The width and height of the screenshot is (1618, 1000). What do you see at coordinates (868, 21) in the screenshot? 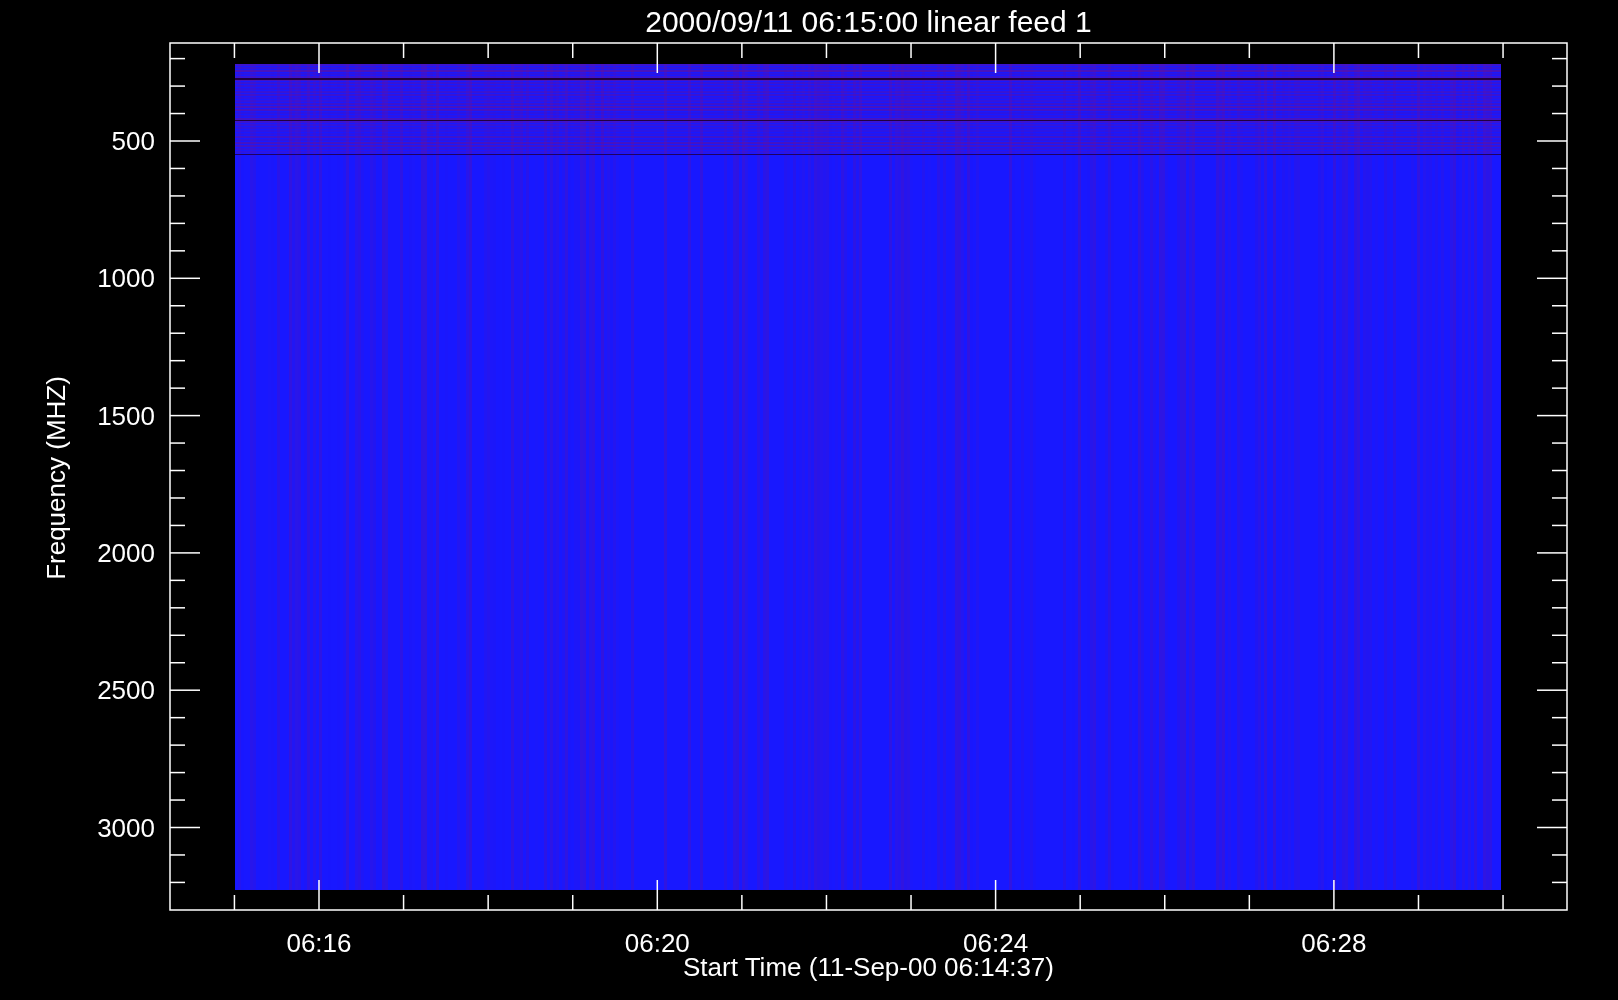
I see `plot-title: 2000/09/11 06:15:00 linear feed 1` at bounding box center [868, 21].